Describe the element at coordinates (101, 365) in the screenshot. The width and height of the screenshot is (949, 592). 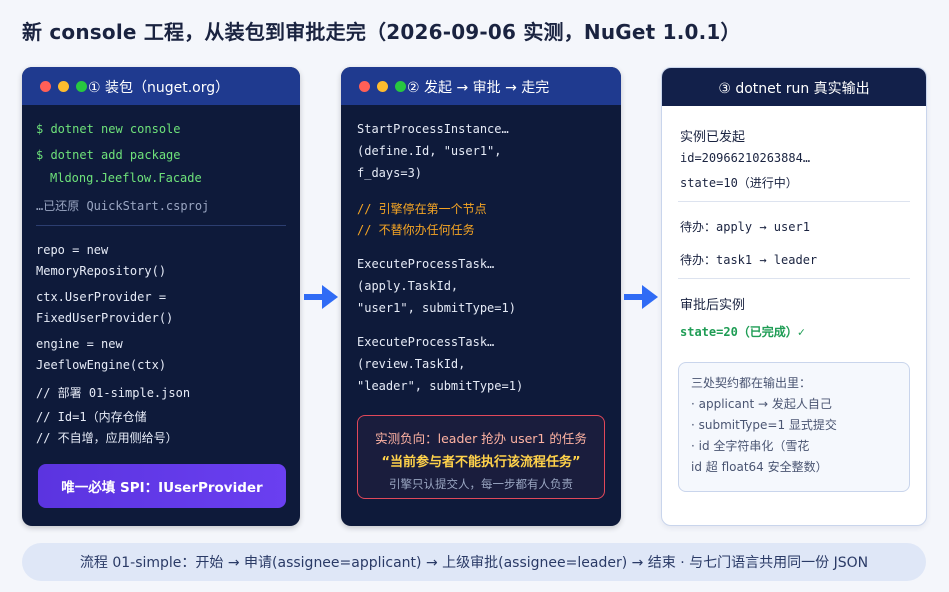
I see `code-line: JeeflowEngine(ctx)` at that location.